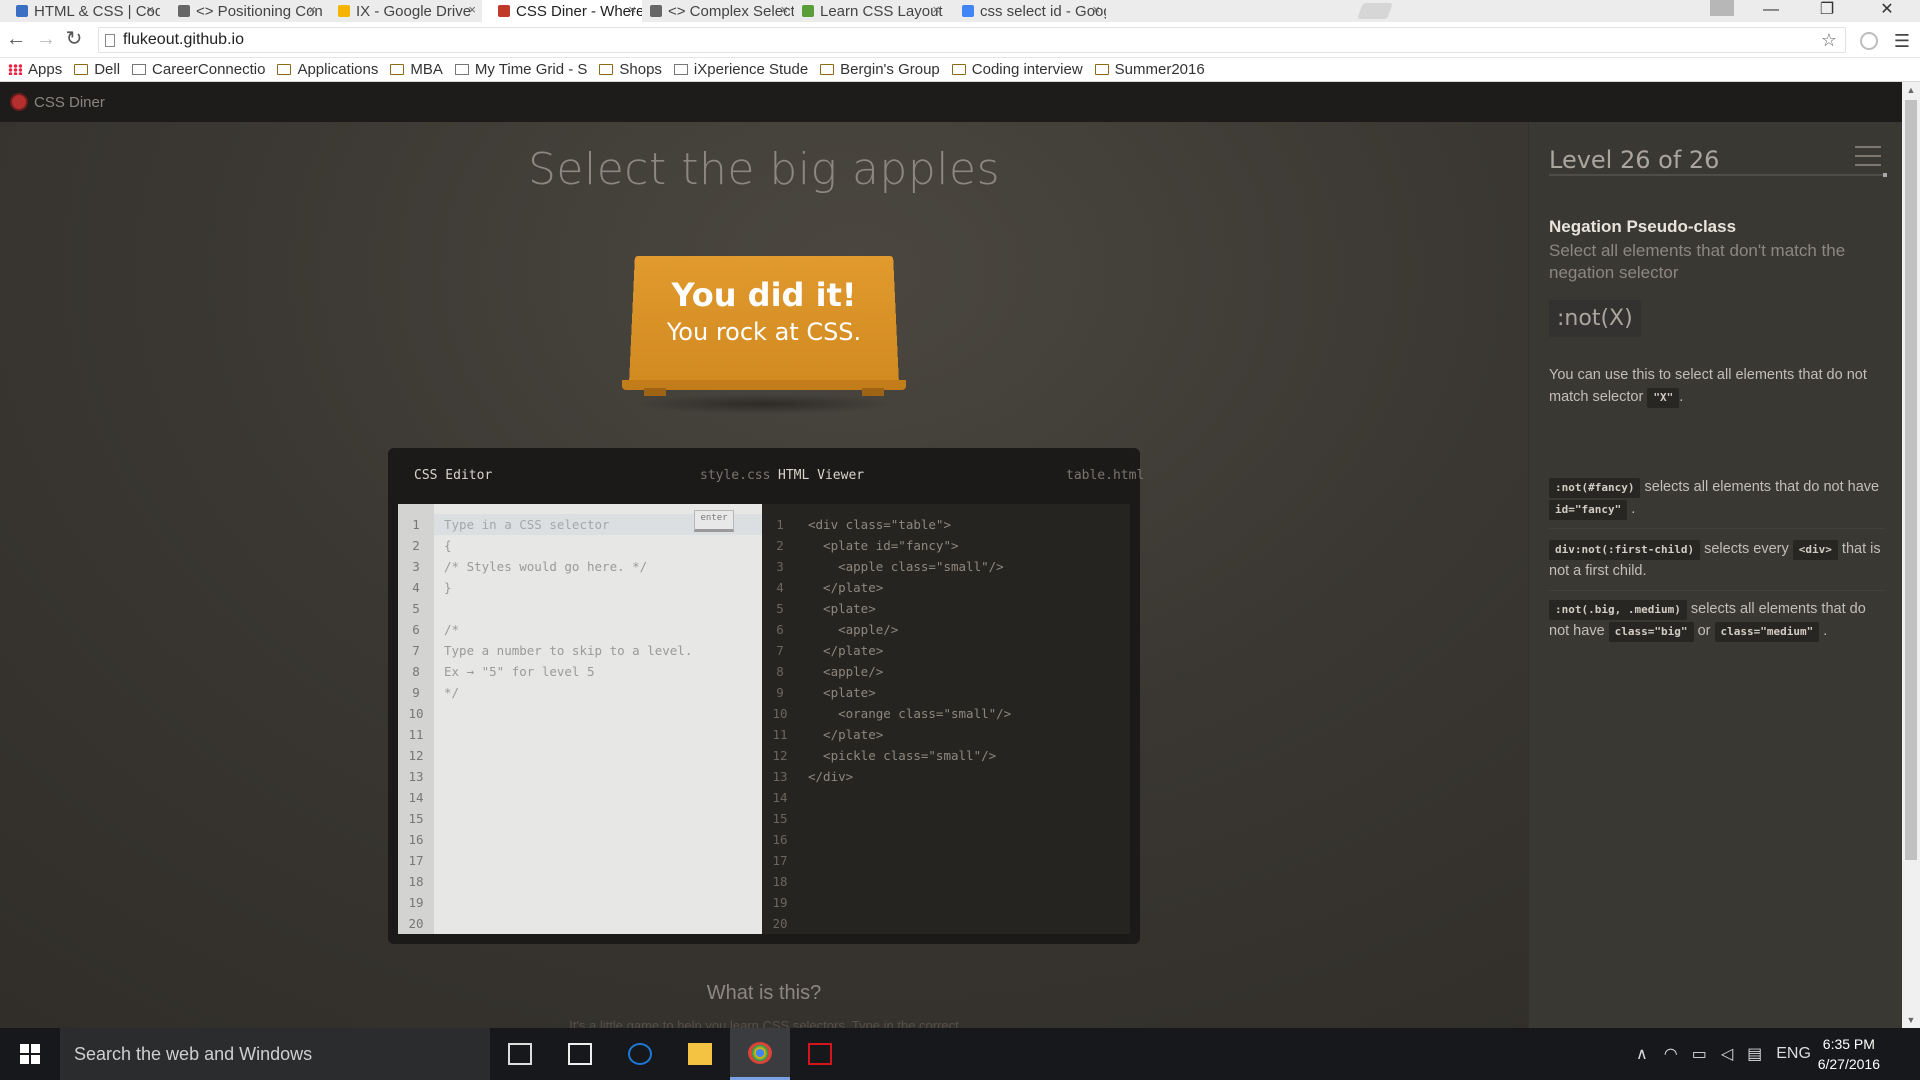 This screenshot has height=1080, width=1920. Describe the element at coordinates (452, 629) in the screenshot. I see `css-code-line: /*` at that location.